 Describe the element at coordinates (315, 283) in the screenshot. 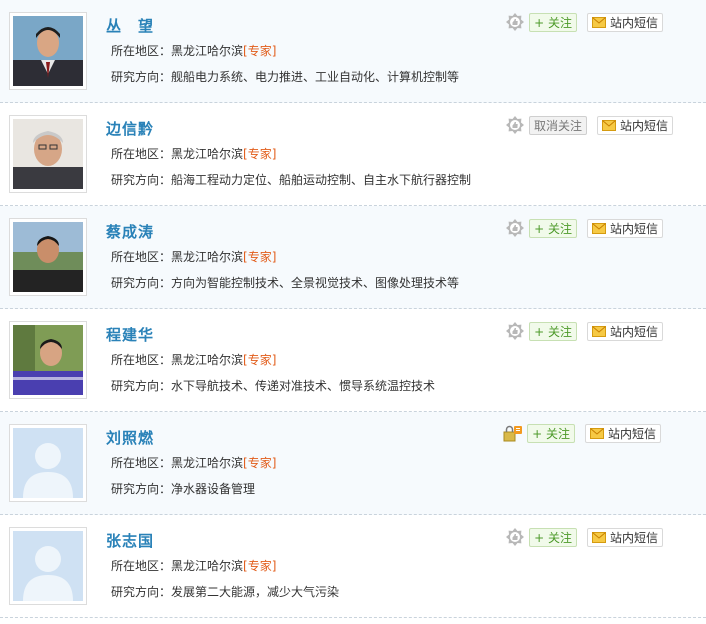

I see `research-value: 方向为智能控制技术、全景视觉技术、图像处理技术等` at that location.